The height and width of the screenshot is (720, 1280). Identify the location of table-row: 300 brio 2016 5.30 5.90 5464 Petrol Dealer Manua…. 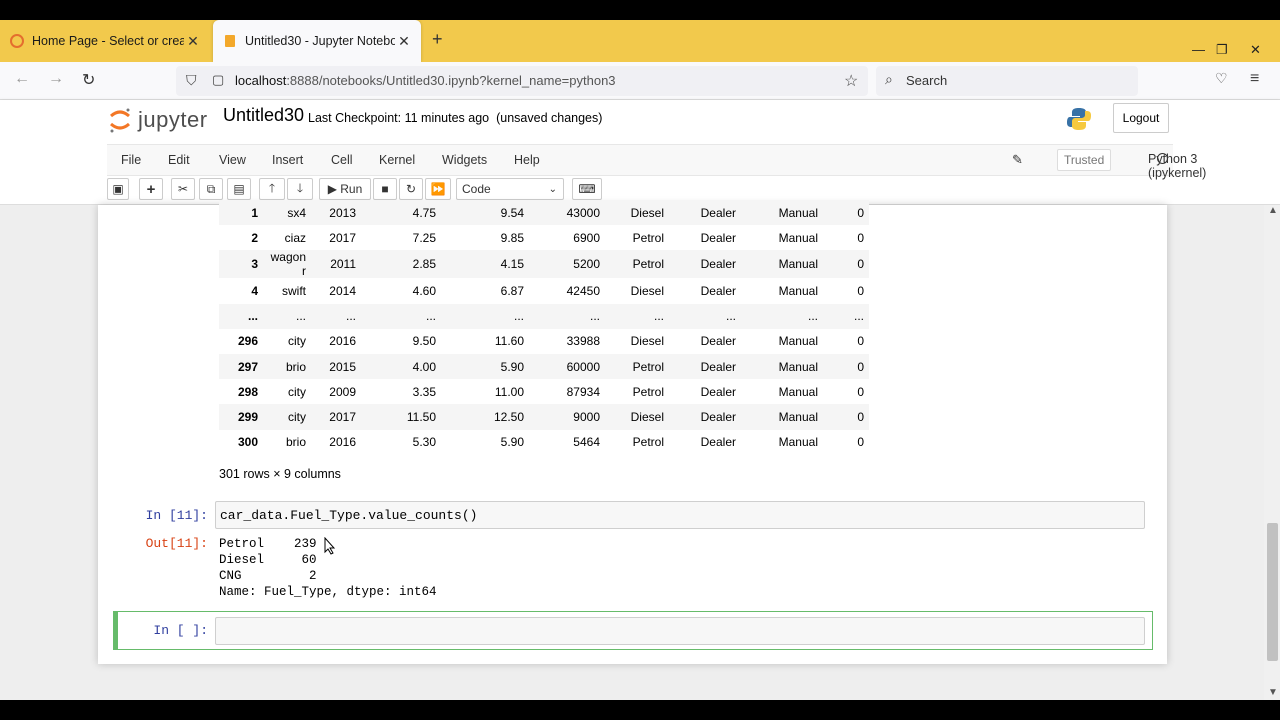
(544, 442).